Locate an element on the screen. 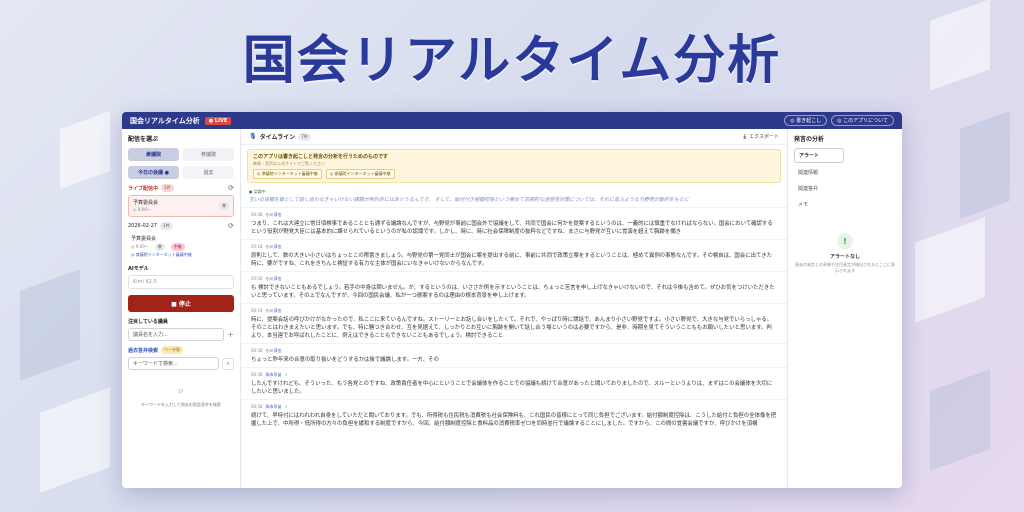 The height and width of the screenshot is (512, 1024). live-header: ライブ配信中 1件 ⟳ is located at coordinates (181, 188).